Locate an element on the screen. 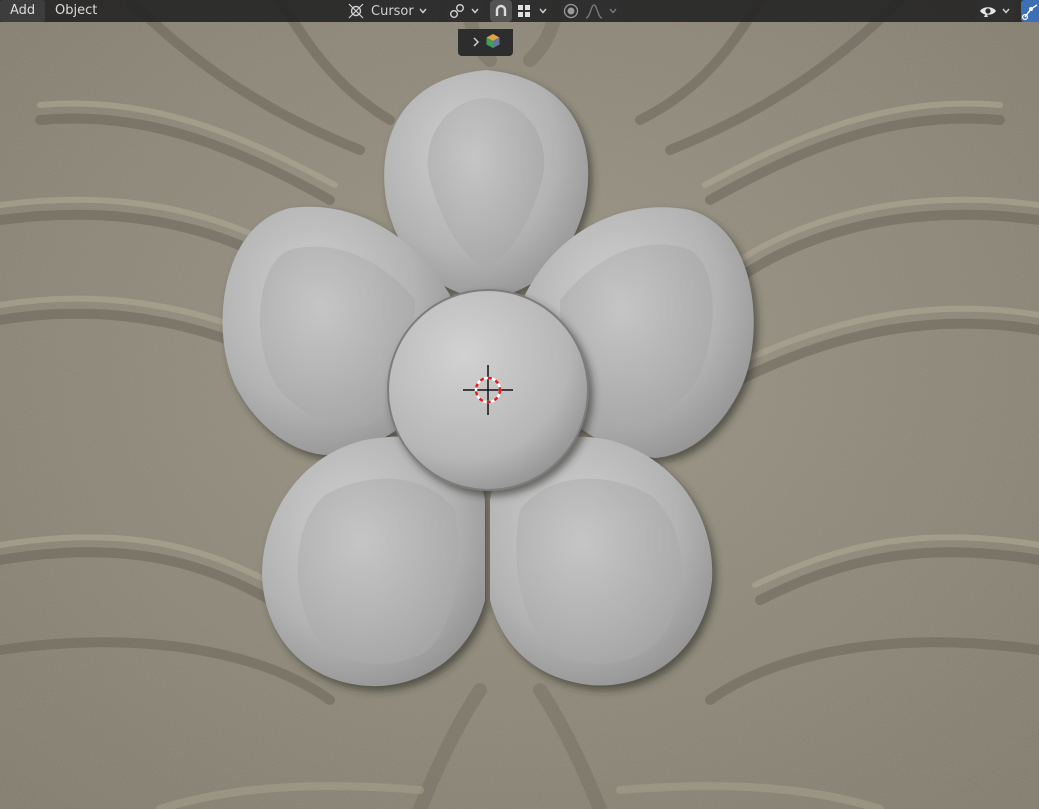 This screenshot has height=809, width=1039. transform-affect-dropdown is located at coordinates (465, 11).